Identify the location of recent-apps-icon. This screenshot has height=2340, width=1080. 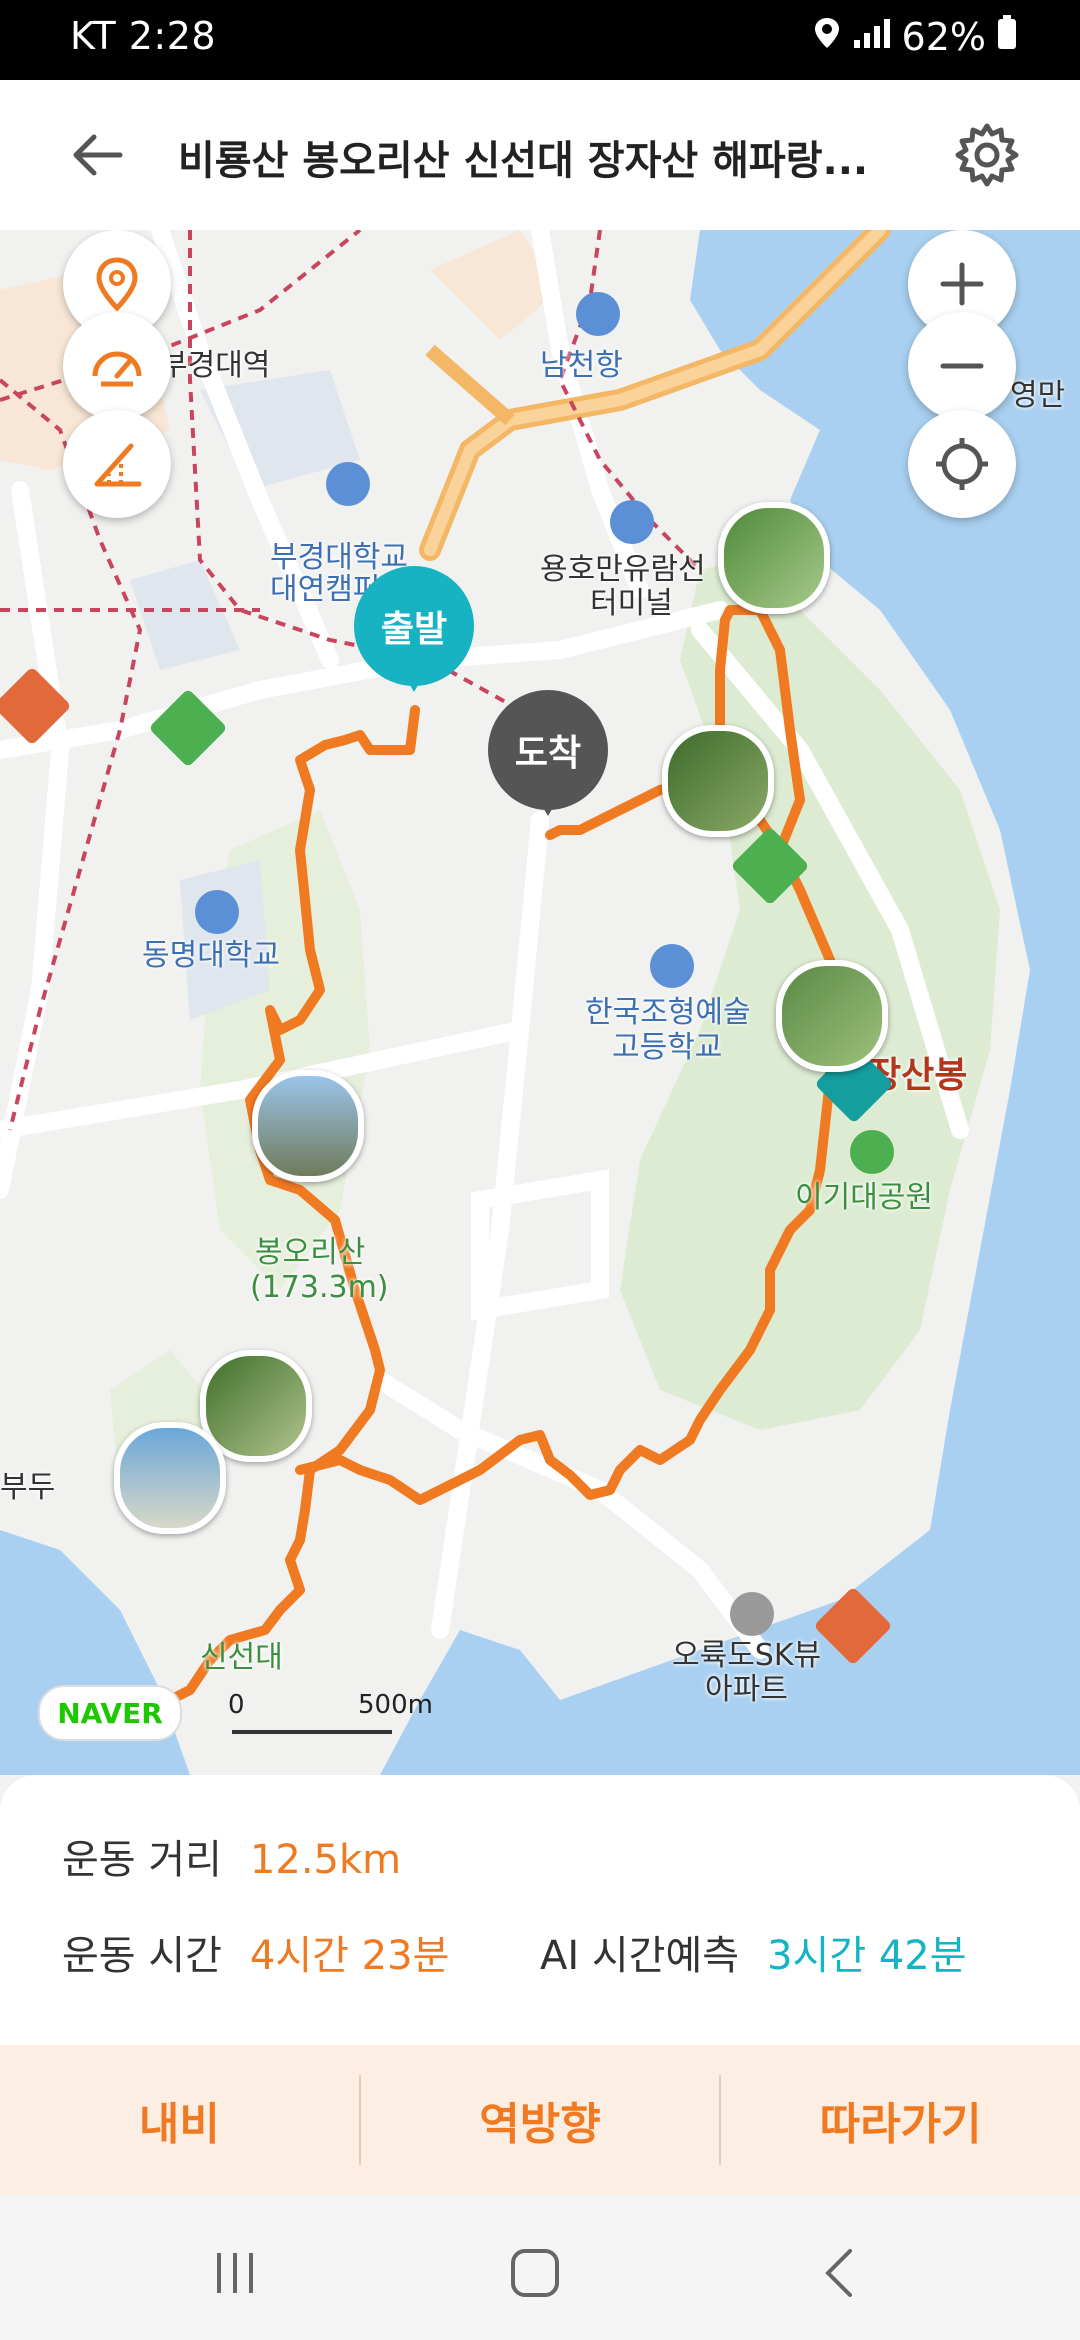
(235, 2273).